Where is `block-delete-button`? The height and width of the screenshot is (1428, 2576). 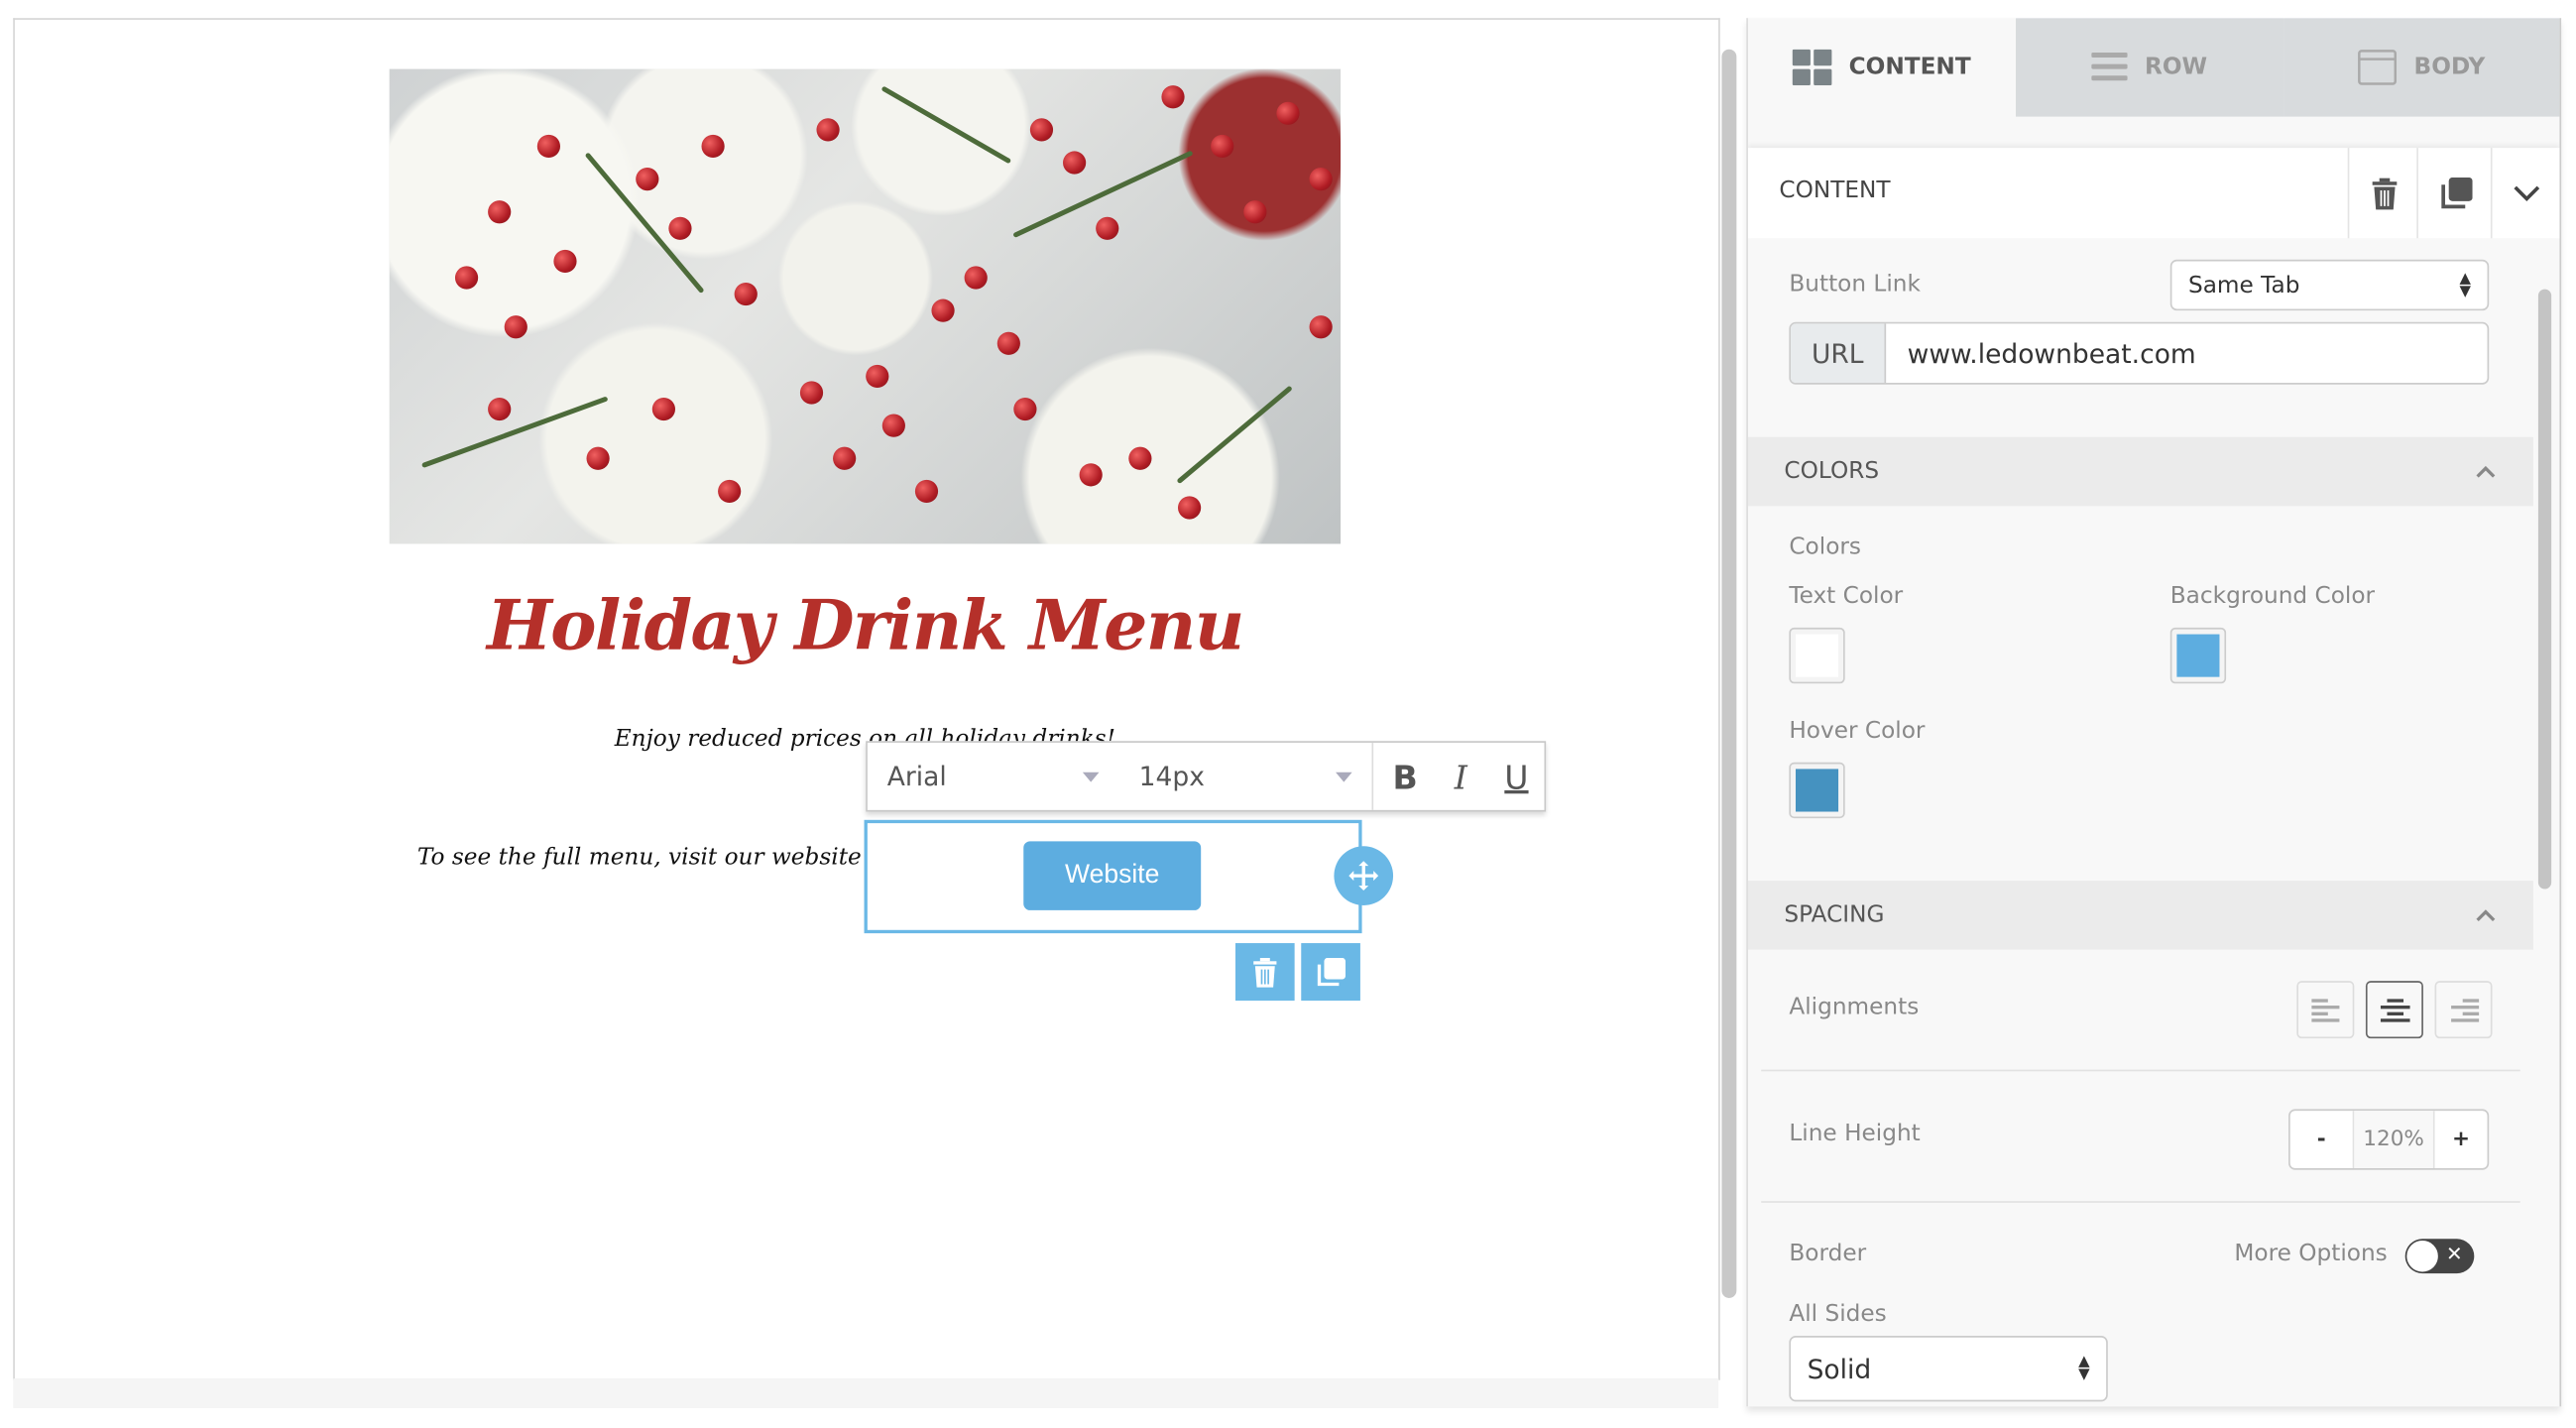
block-delete-button is located at coordinates (1265, 972).